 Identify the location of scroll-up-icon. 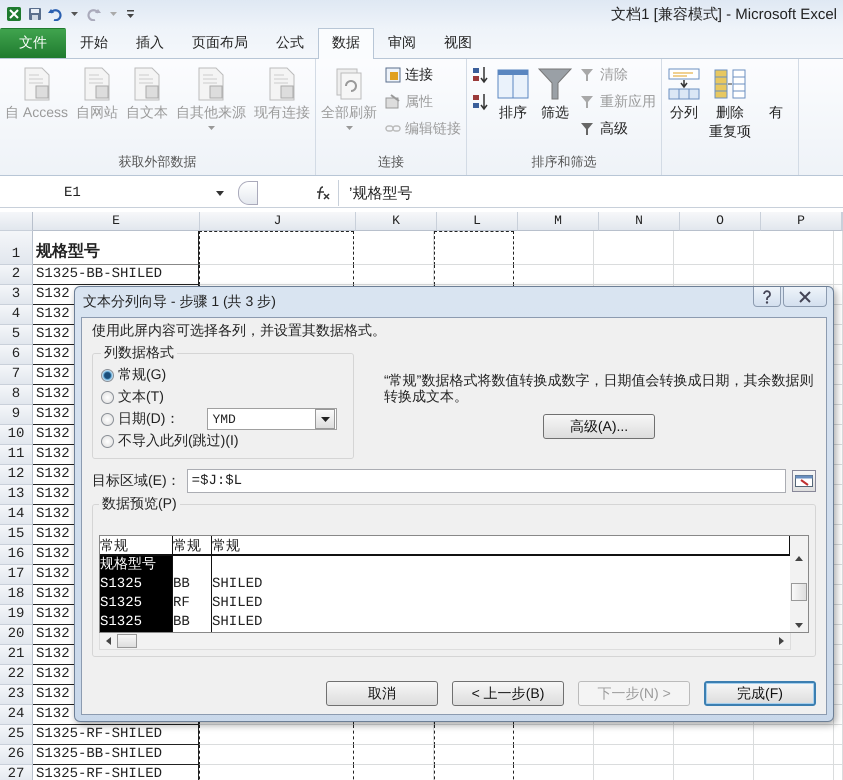
(799, 558).